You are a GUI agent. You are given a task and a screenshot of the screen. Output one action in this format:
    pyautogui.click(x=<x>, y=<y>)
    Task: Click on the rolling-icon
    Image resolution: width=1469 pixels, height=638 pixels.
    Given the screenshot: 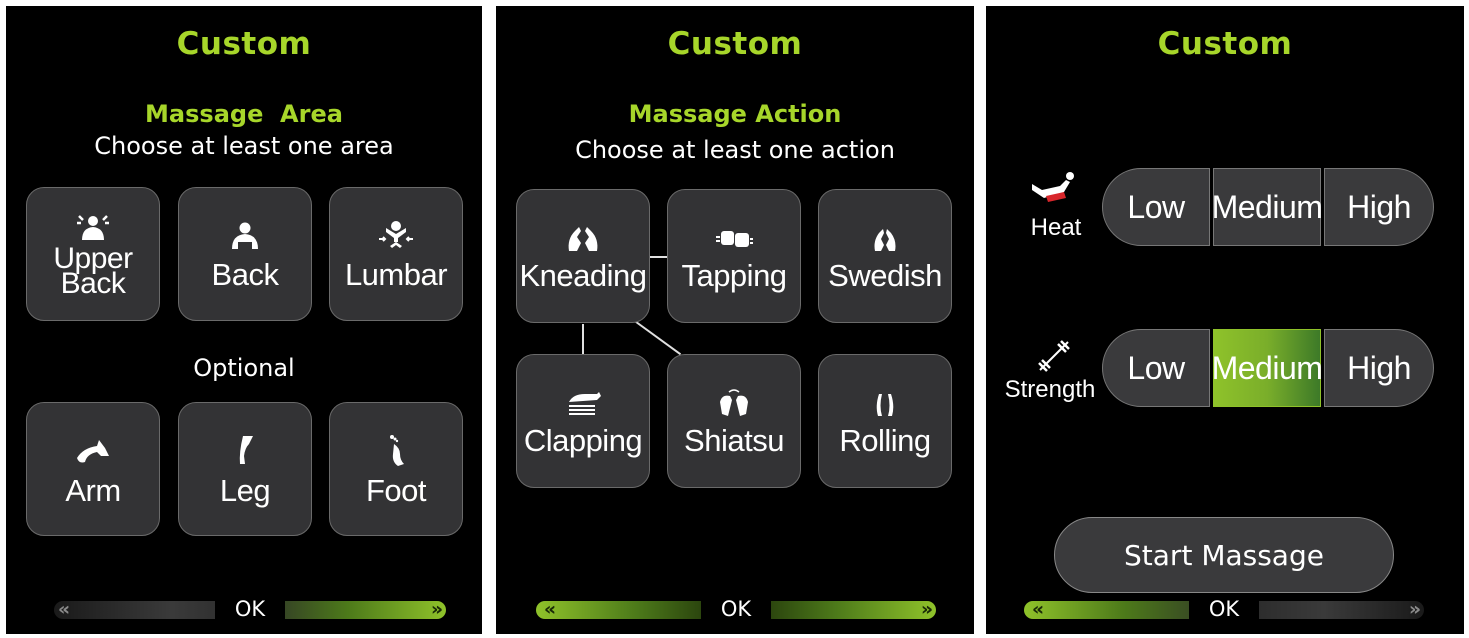 What is the action you would take?
    pyautogui.click(x=885, y=404)
    